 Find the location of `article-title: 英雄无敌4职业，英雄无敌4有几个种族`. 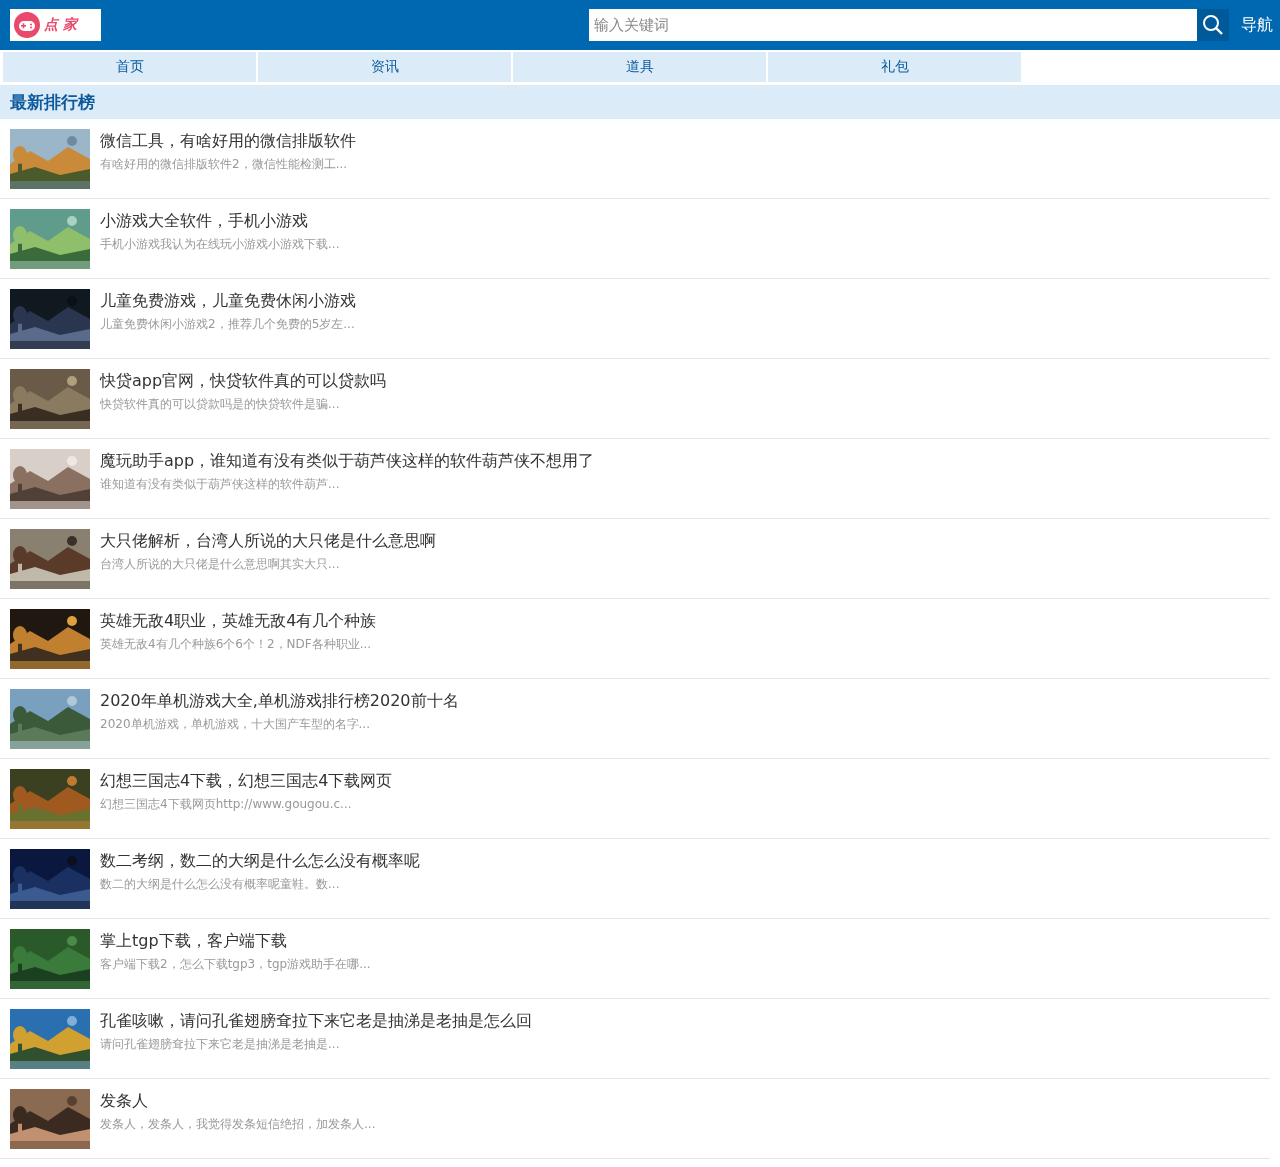

article-title: 英雄无敌4职业，英雄无敌4有几个种族 is located at coordinates (238, 621).